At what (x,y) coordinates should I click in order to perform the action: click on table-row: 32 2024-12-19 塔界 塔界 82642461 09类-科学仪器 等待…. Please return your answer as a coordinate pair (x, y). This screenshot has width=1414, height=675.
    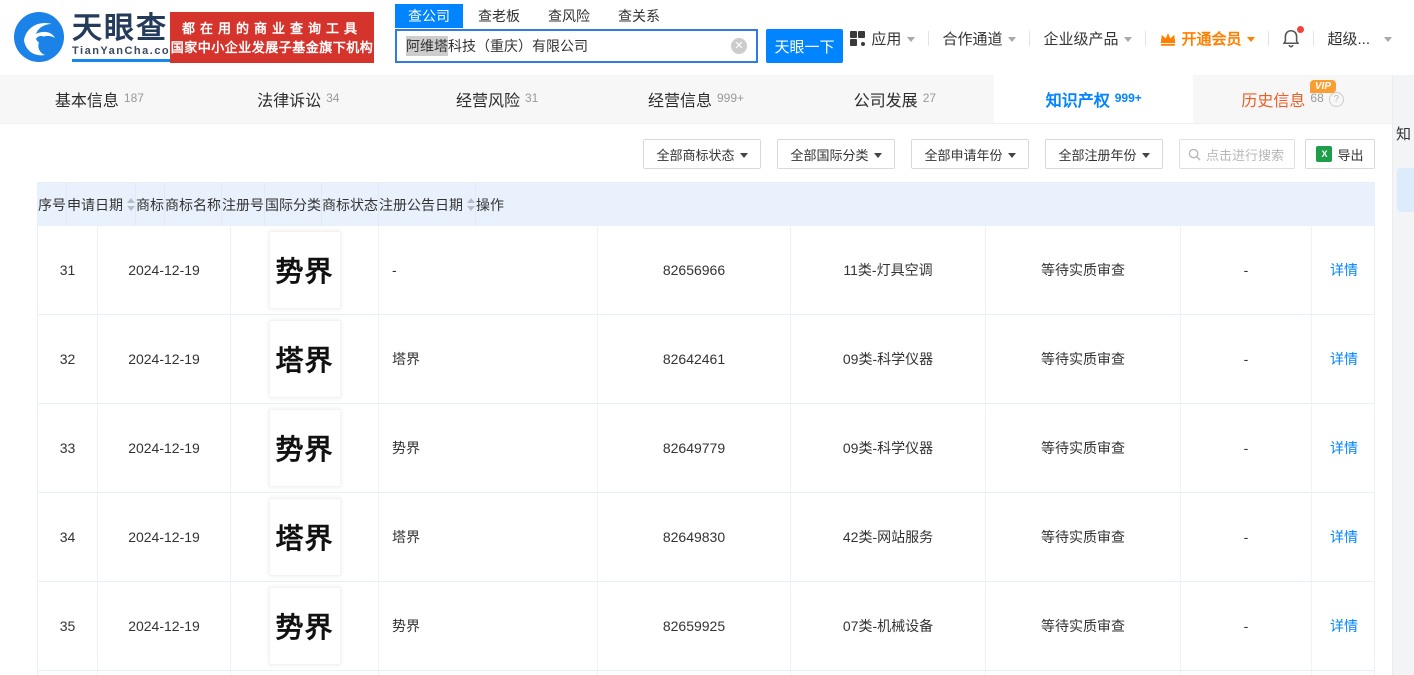
    Looking at the image, I should click on (706, 359).